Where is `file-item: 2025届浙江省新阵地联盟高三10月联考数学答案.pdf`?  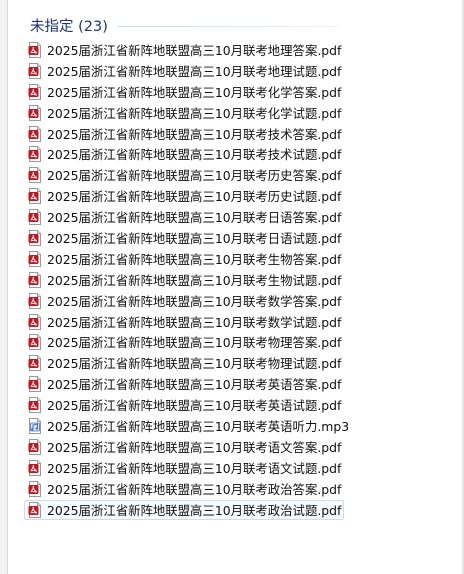 file-item: 2025届浙江省新阵地联盟高三10月联考数学答案.pdf is located at coordinates (184, 301).